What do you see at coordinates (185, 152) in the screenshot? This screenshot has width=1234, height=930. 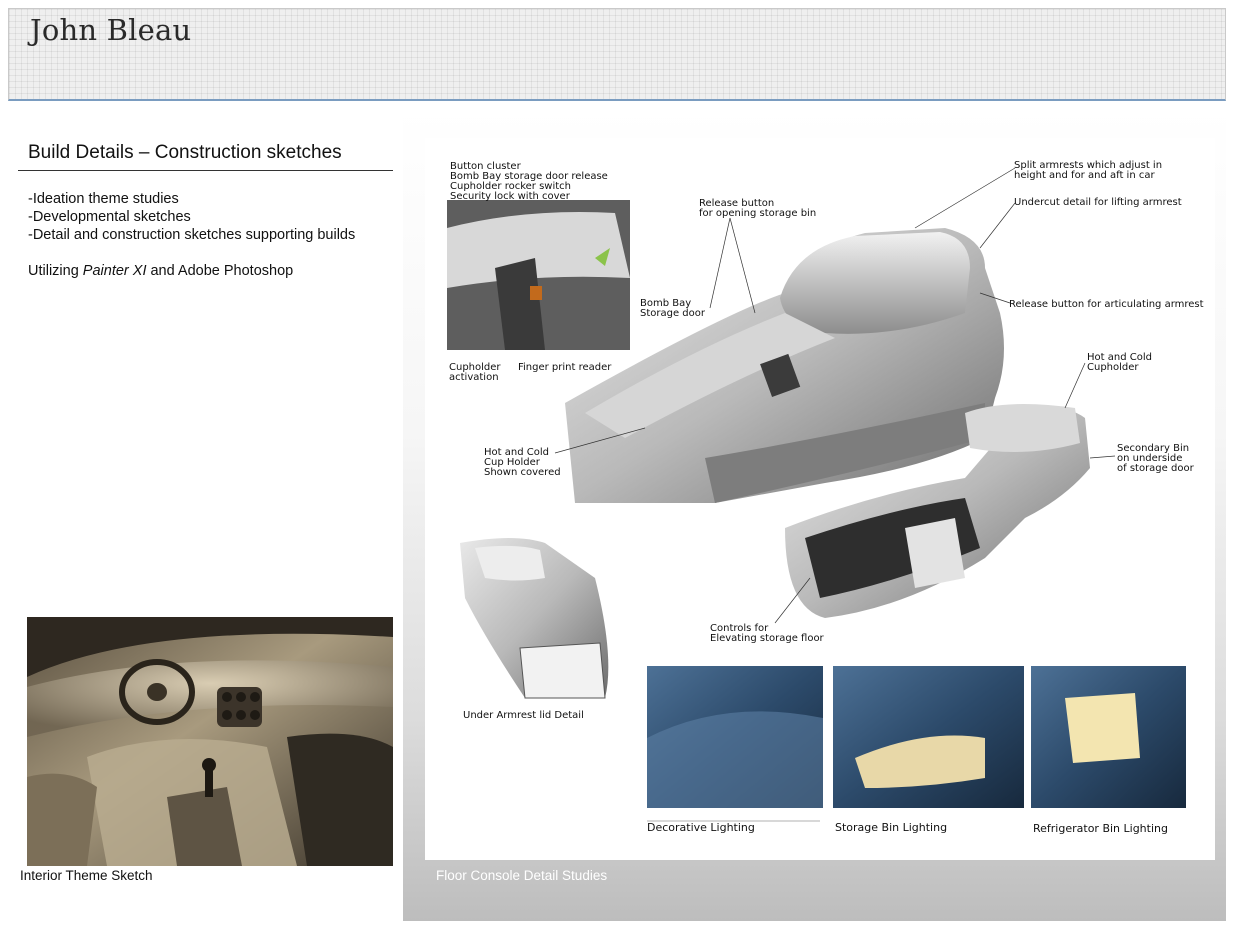 I see `section-title: Build Details – Construction sketches` at bounding box center [185, 152].